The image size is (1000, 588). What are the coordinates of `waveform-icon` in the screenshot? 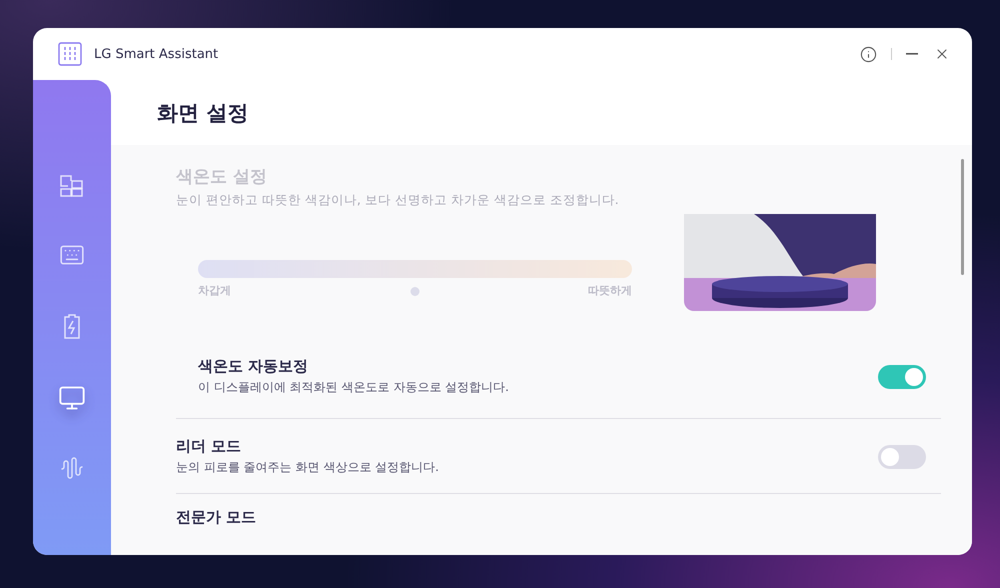 It's located at (72, 468).